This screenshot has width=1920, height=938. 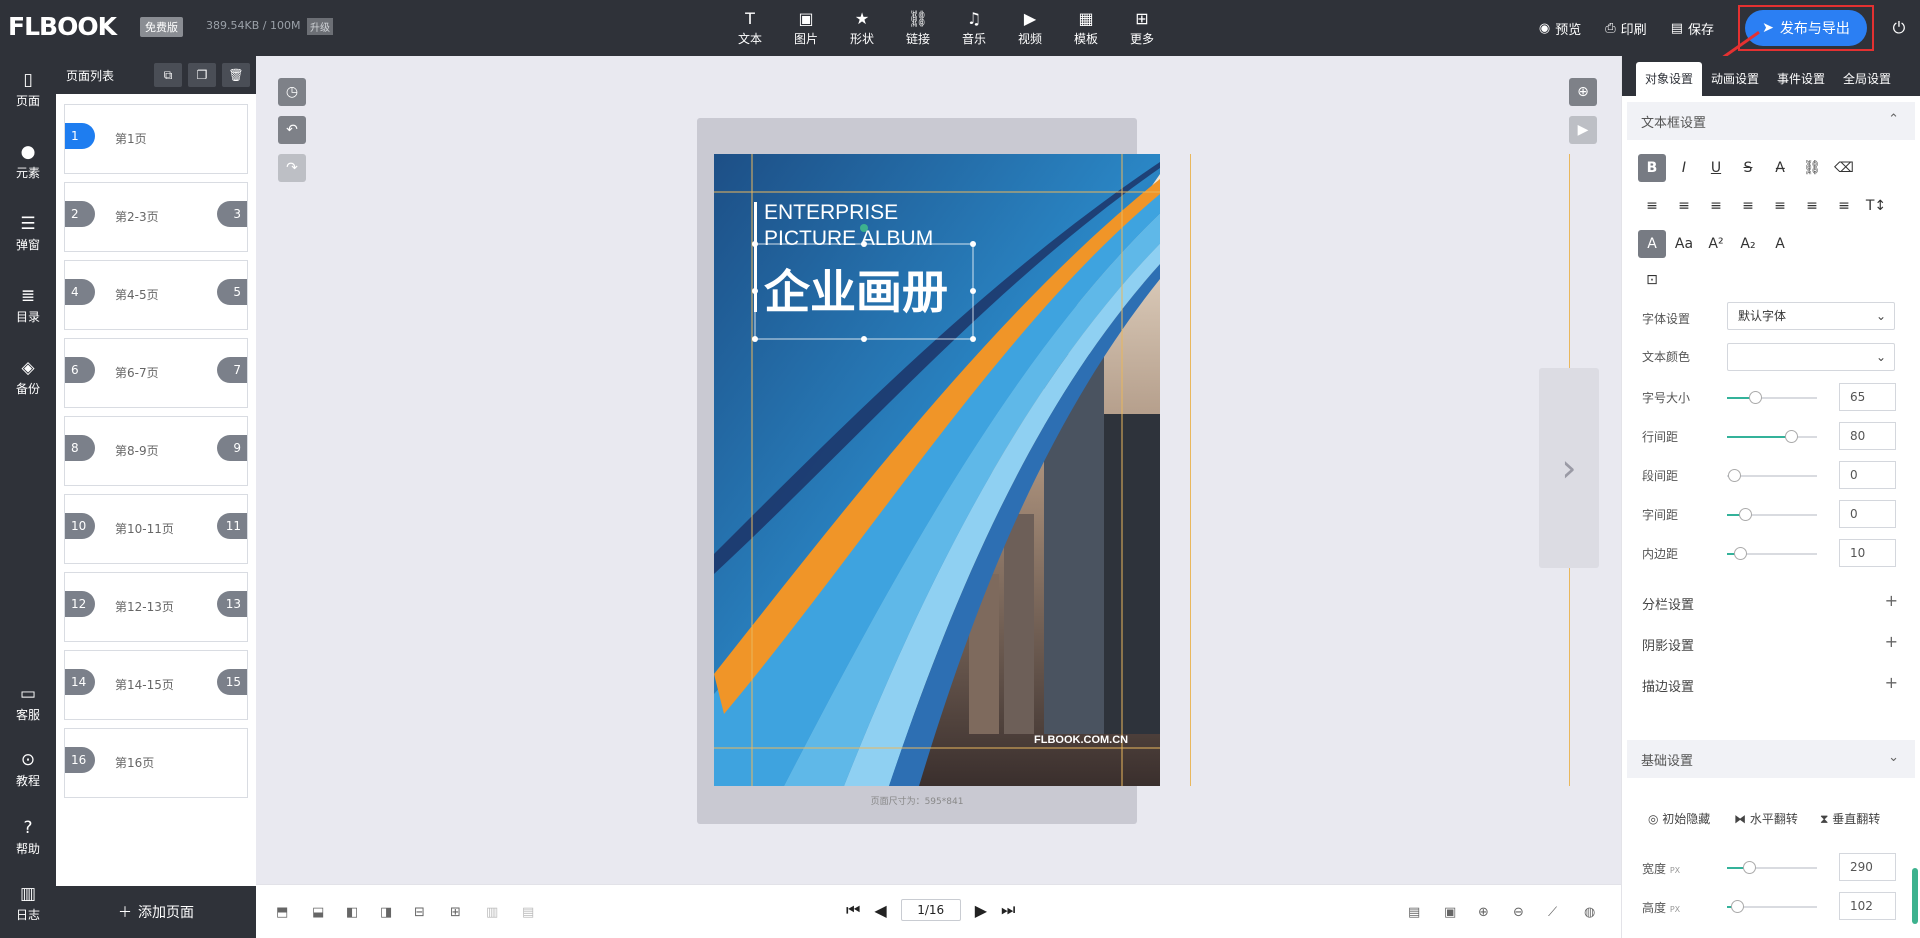 I want to click on justify-center-icon: ≡, so click(x=1780, y=206).